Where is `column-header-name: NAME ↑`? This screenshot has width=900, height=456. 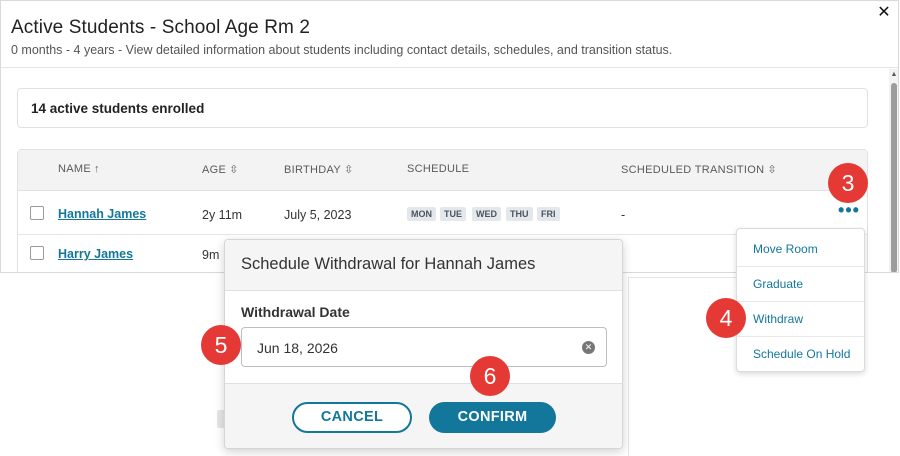 column-header-name: NAME ↑ is located at coordinates (79, 169).